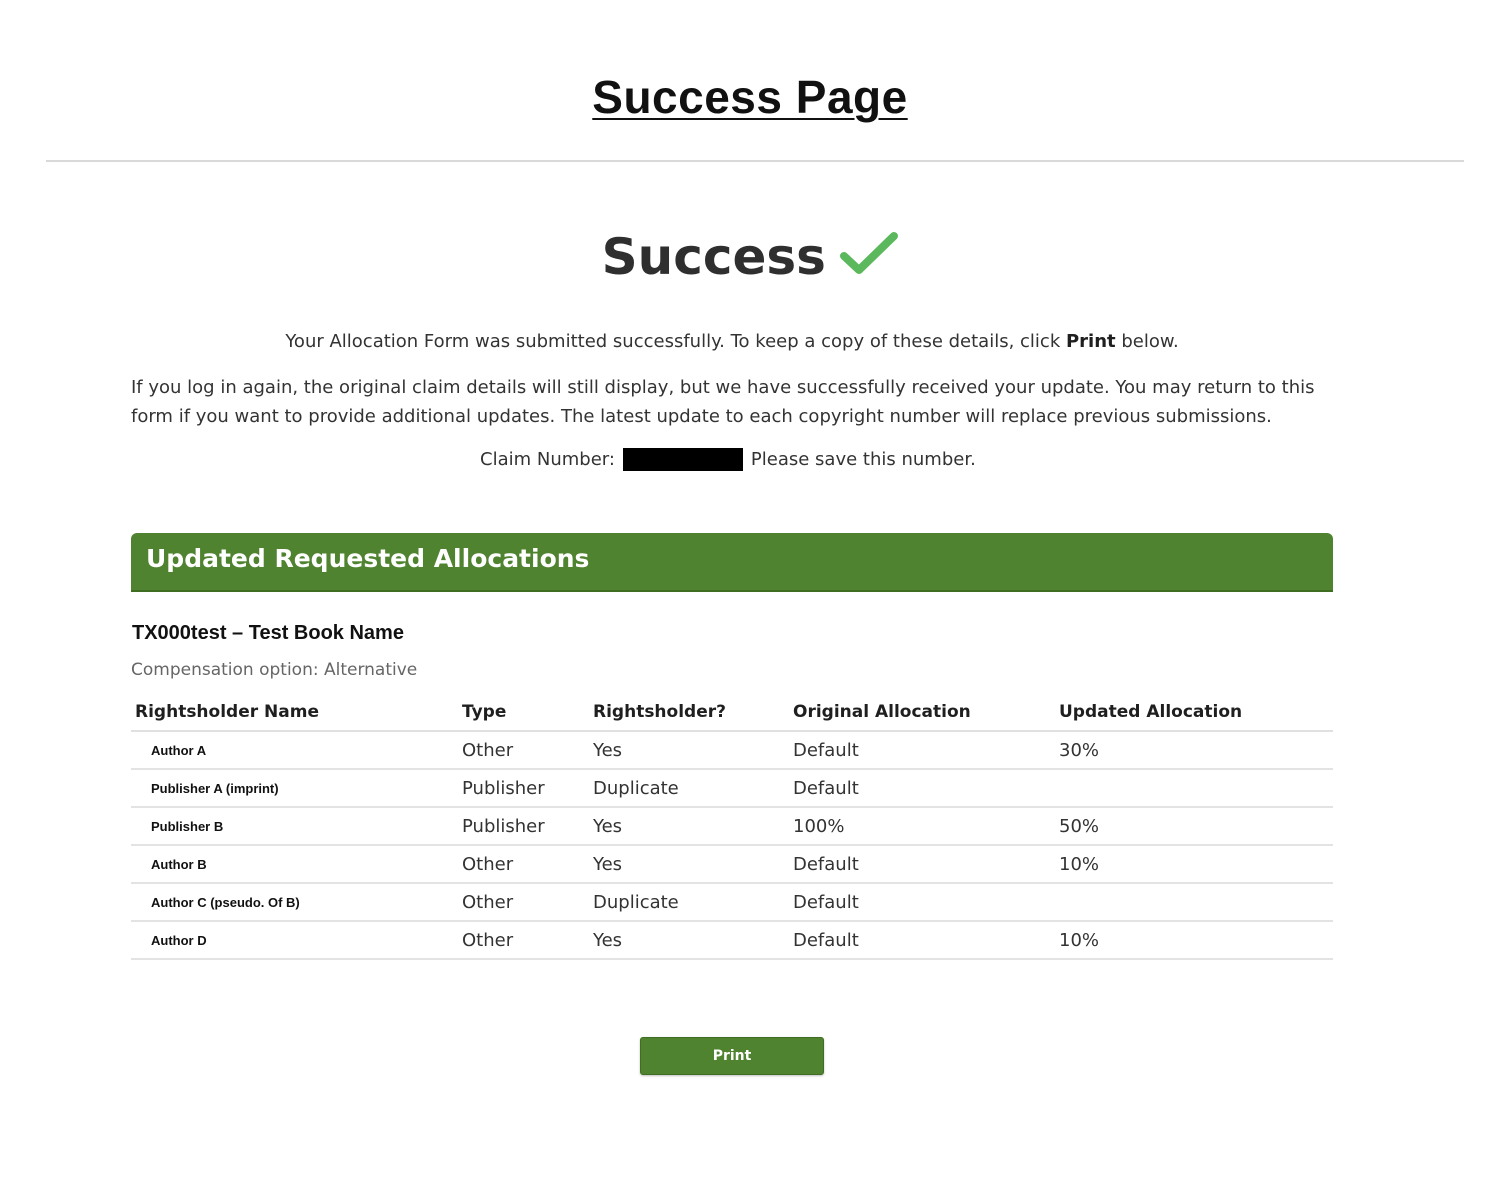 Image resolution: width=1500 pixels, height=1199 pixels. I want to click on cell-rightsholder-name: Author C (pseudo. Of B), so click(296, 902).